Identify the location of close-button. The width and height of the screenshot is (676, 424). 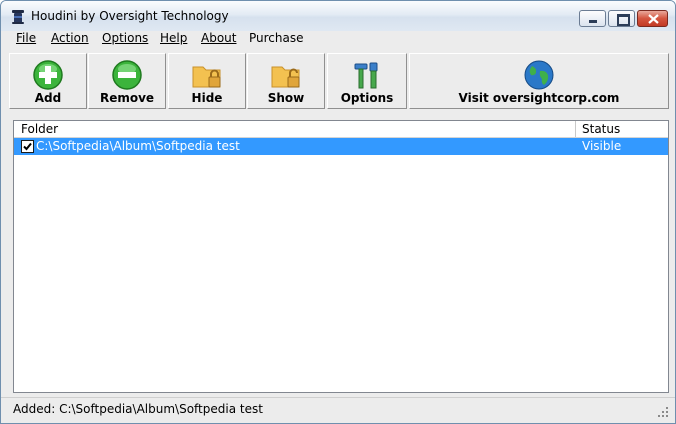
(652, 18).